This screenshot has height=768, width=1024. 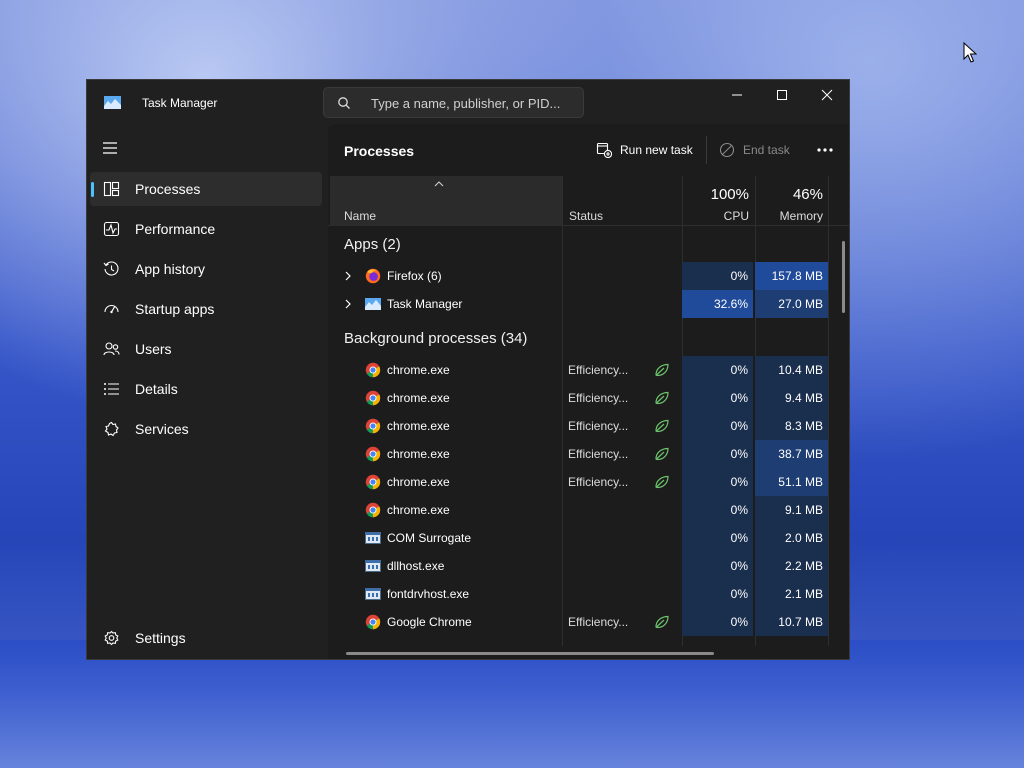 I want to click on table-row: chrome.exe Efficiency... 0% 38.7 MB, so click(x=583, y=454).